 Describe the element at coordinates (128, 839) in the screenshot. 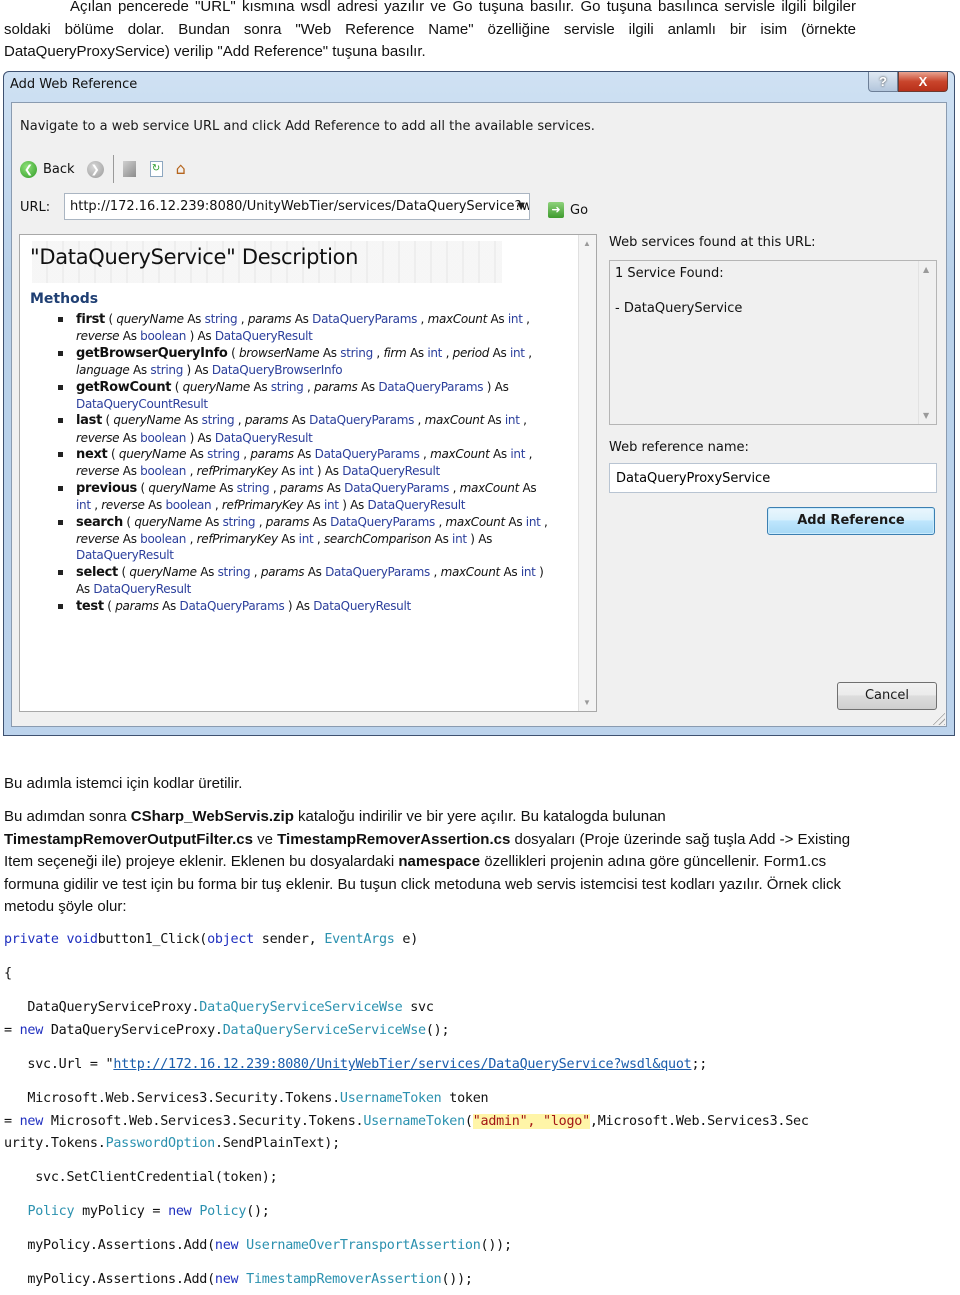

I see `bold-term: TimestampRemoverOutputFilter.cs` at that location.